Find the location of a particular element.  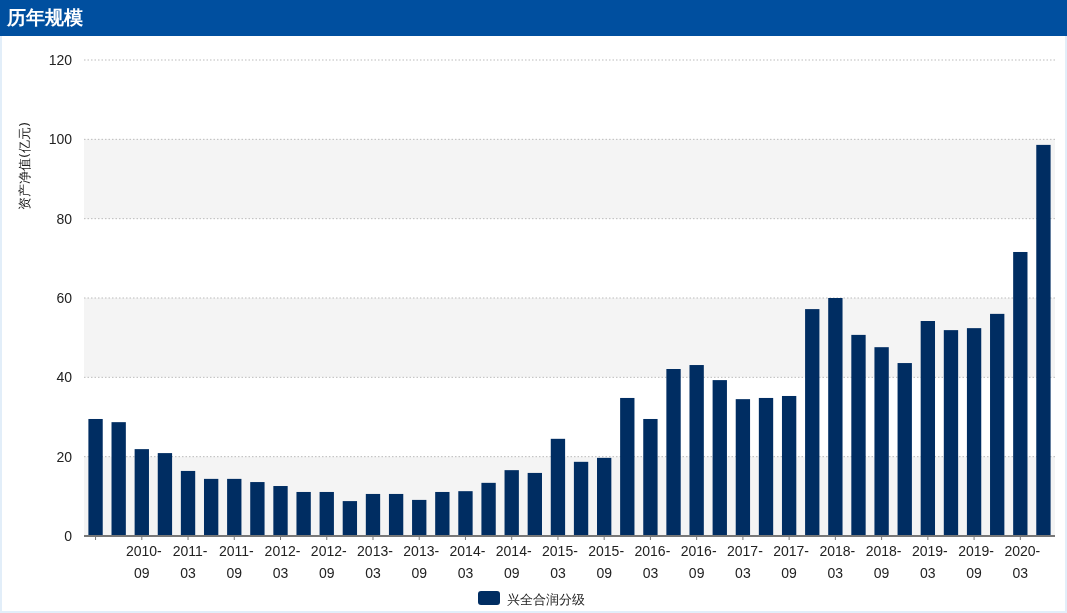

x-tick-label: 2011-09 is located at coordinates (236, 562).